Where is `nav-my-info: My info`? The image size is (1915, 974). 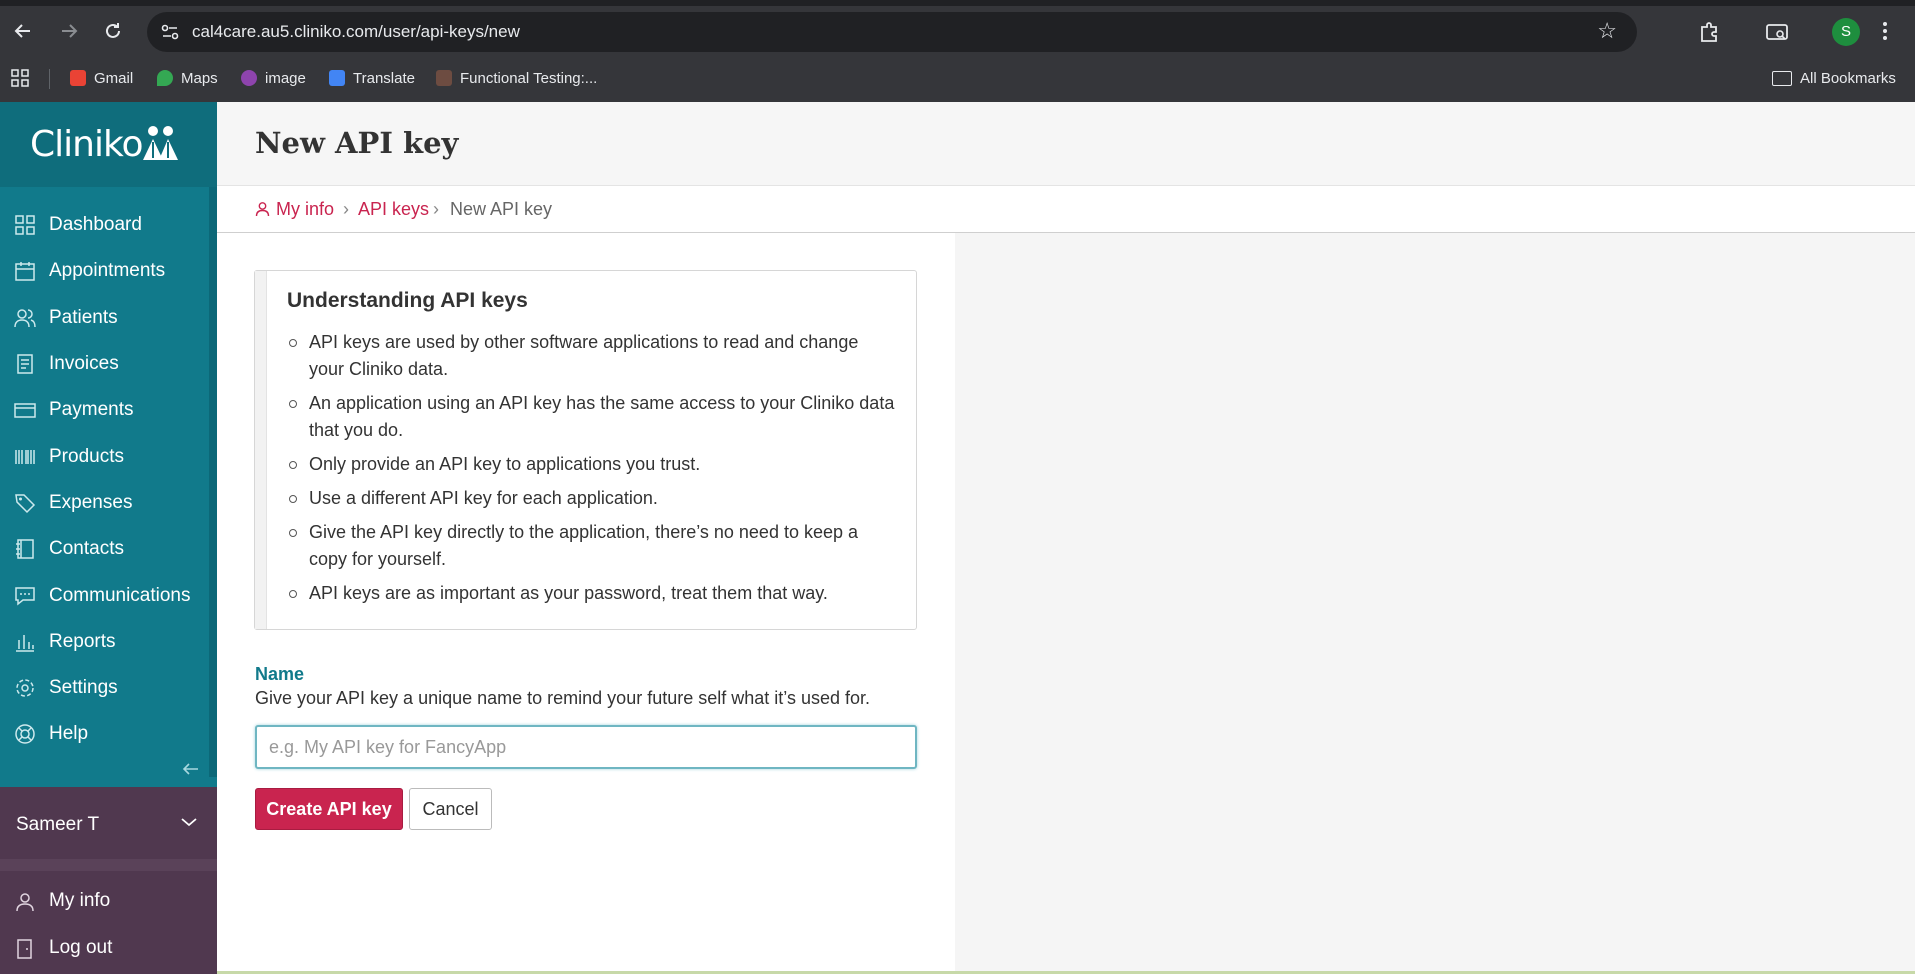
nav-my-info: My info is located at coordinates (108, 902).